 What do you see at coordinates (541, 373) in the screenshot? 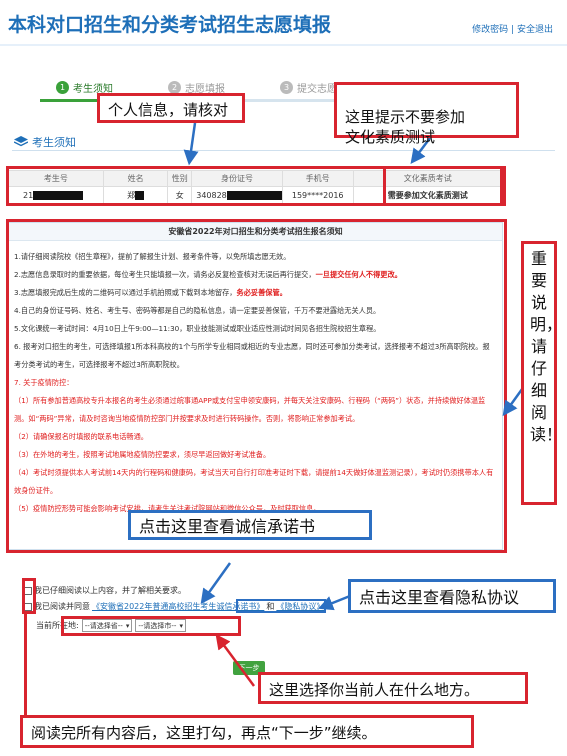
I see `annotation-important: 重要说明，请仔细阅读！` at bounding box center [541, 373].